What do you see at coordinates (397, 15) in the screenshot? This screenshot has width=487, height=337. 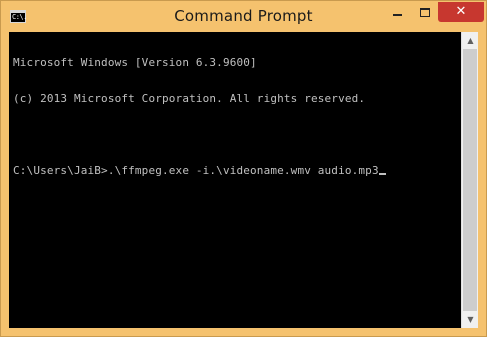 I see `minimize-icon` at bounding box center [397, 15].